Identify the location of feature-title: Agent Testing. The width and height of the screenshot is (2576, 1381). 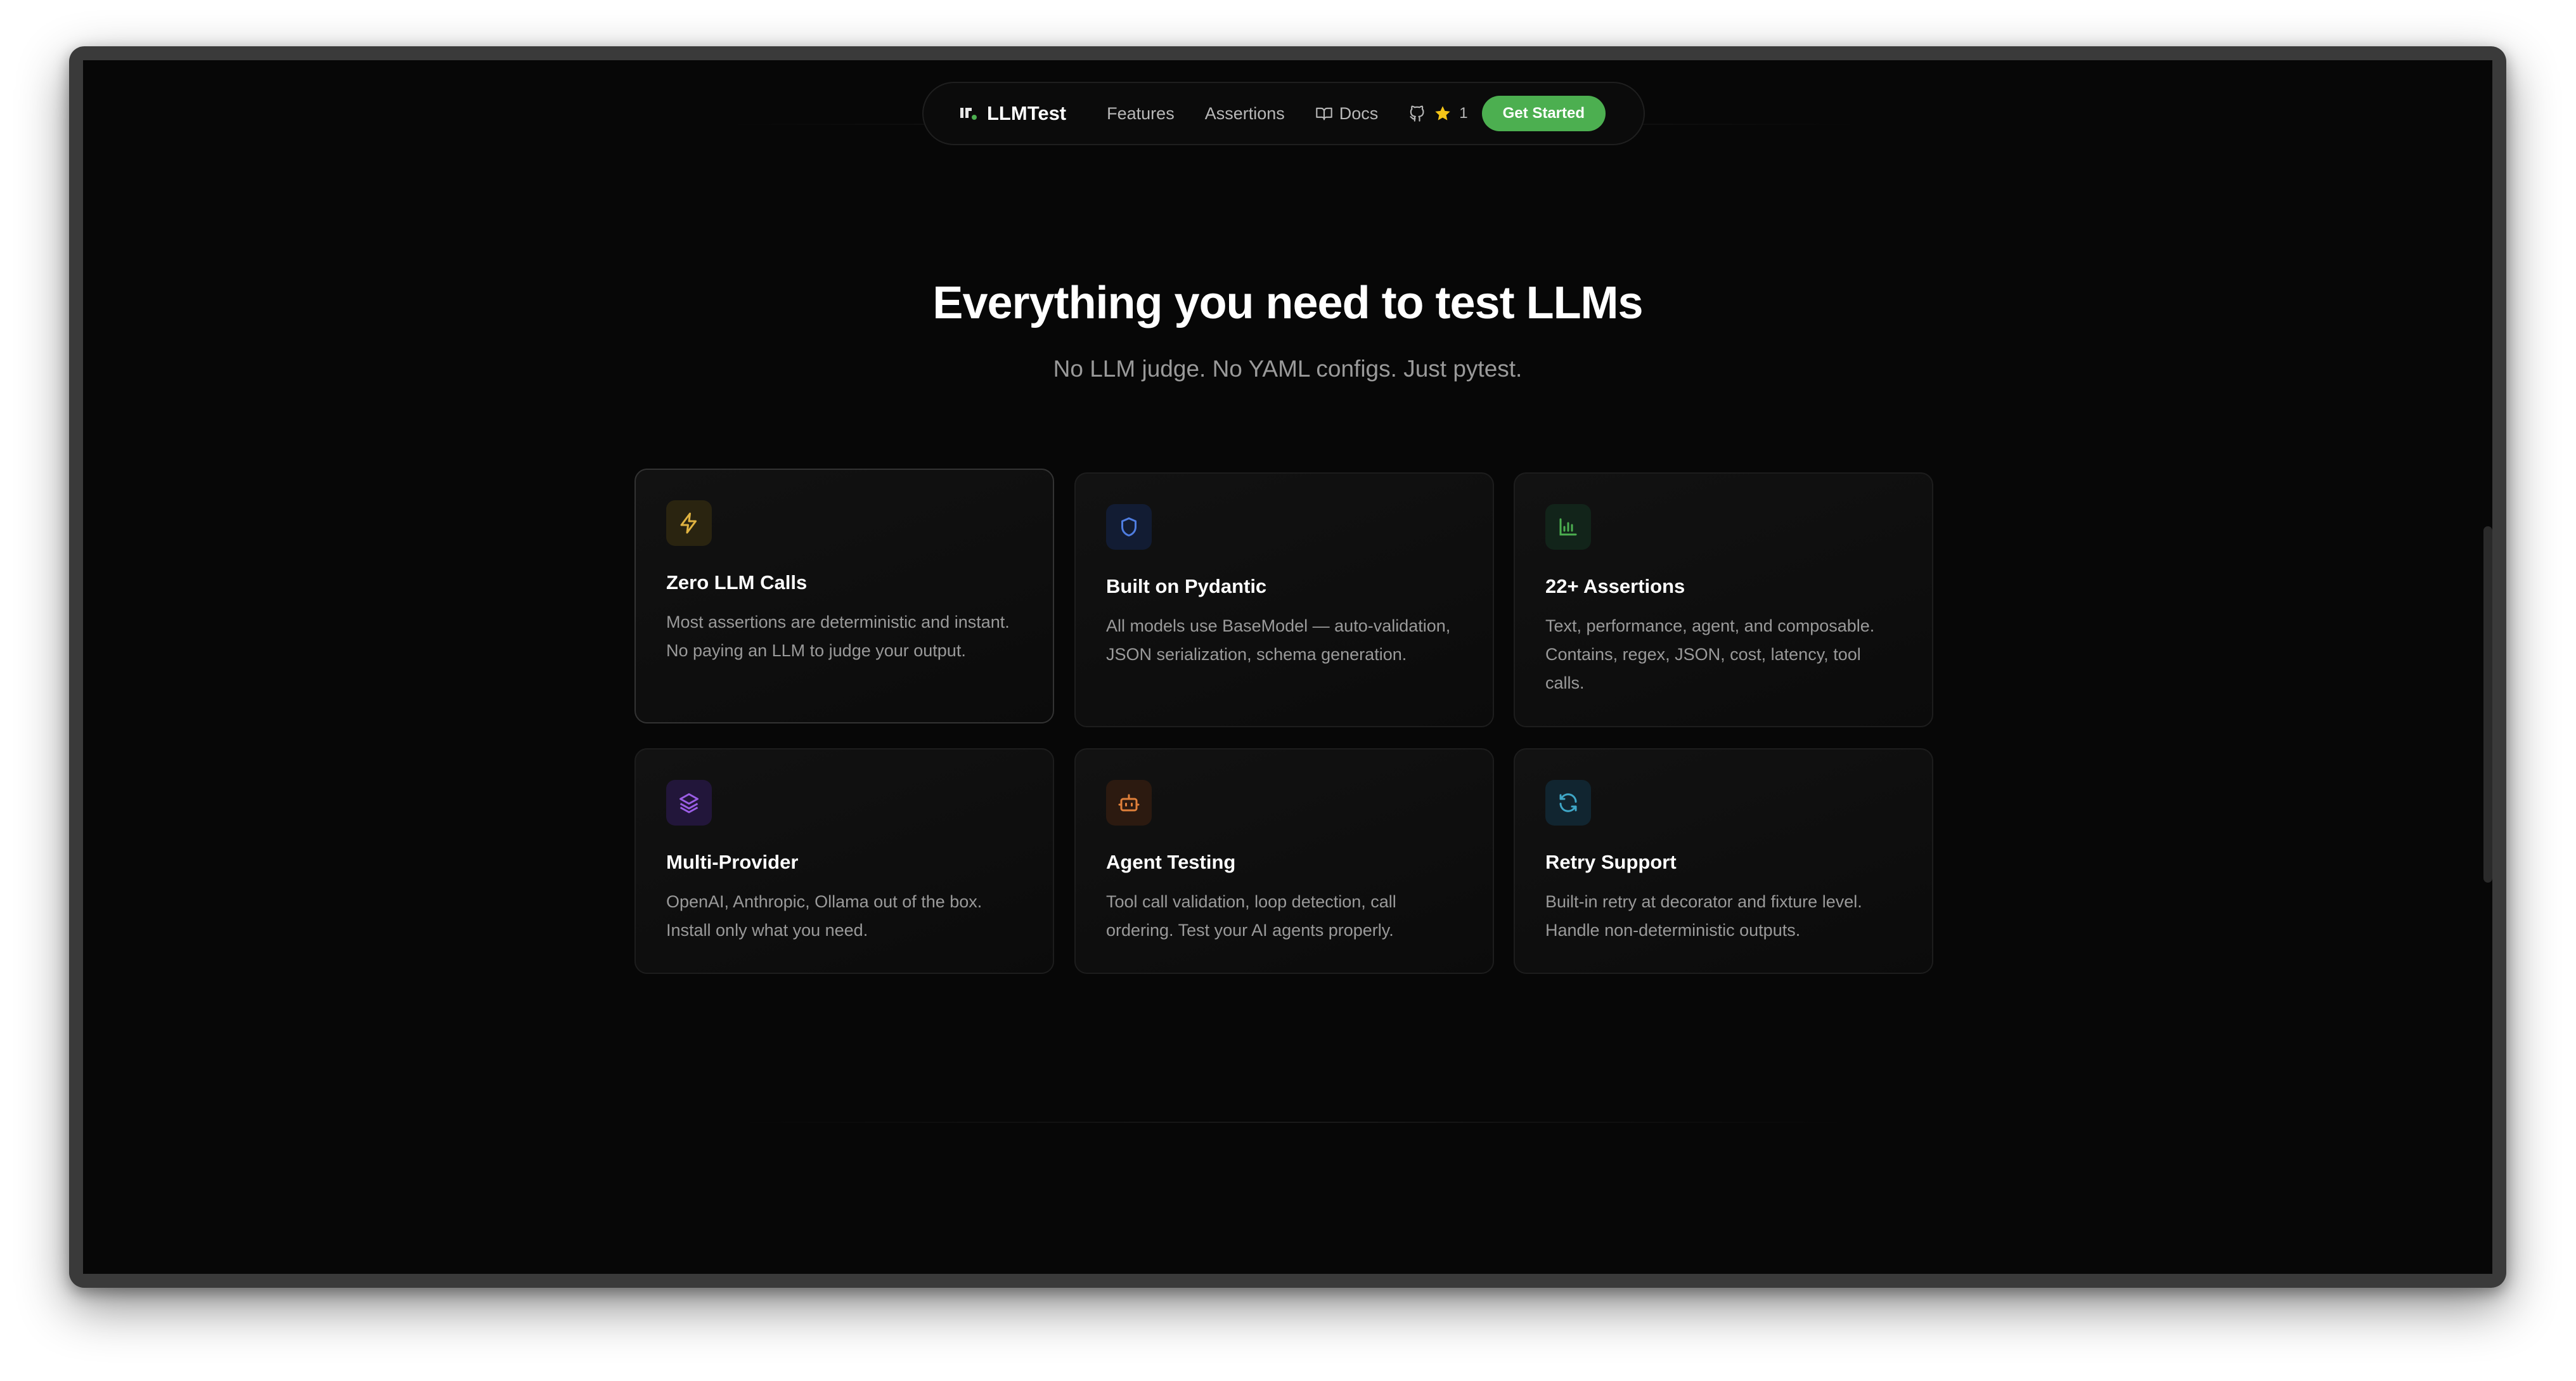
(1171, 862).